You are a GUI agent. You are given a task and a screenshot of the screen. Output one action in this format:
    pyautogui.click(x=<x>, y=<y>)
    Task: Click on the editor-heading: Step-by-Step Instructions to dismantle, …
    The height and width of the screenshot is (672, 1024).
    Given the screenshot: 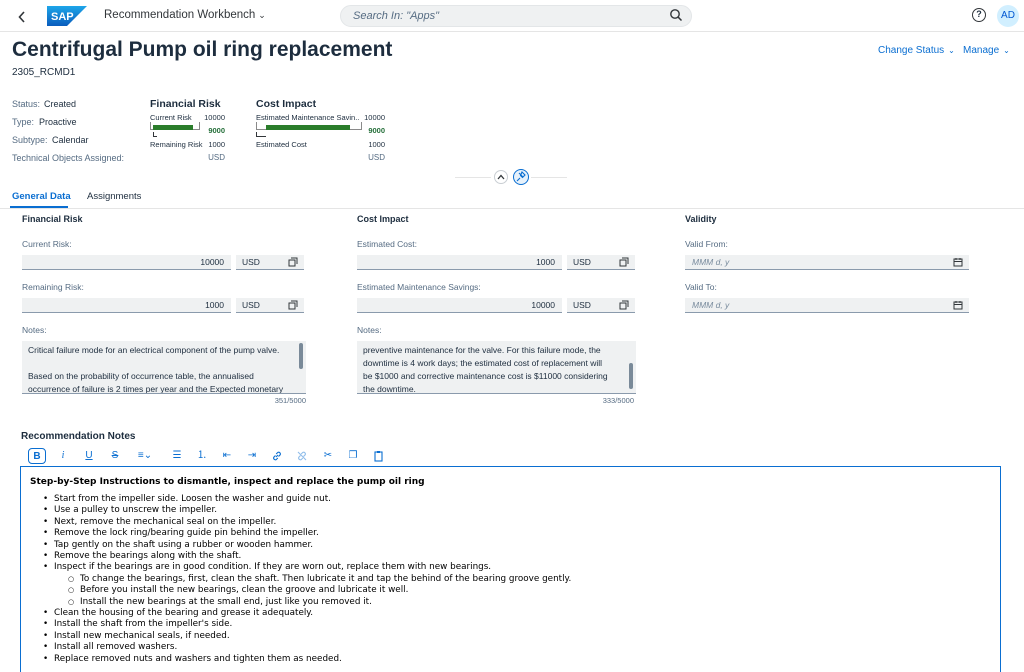 What is the action you would take?
    pyautogui.click(x=227, y=482)
    